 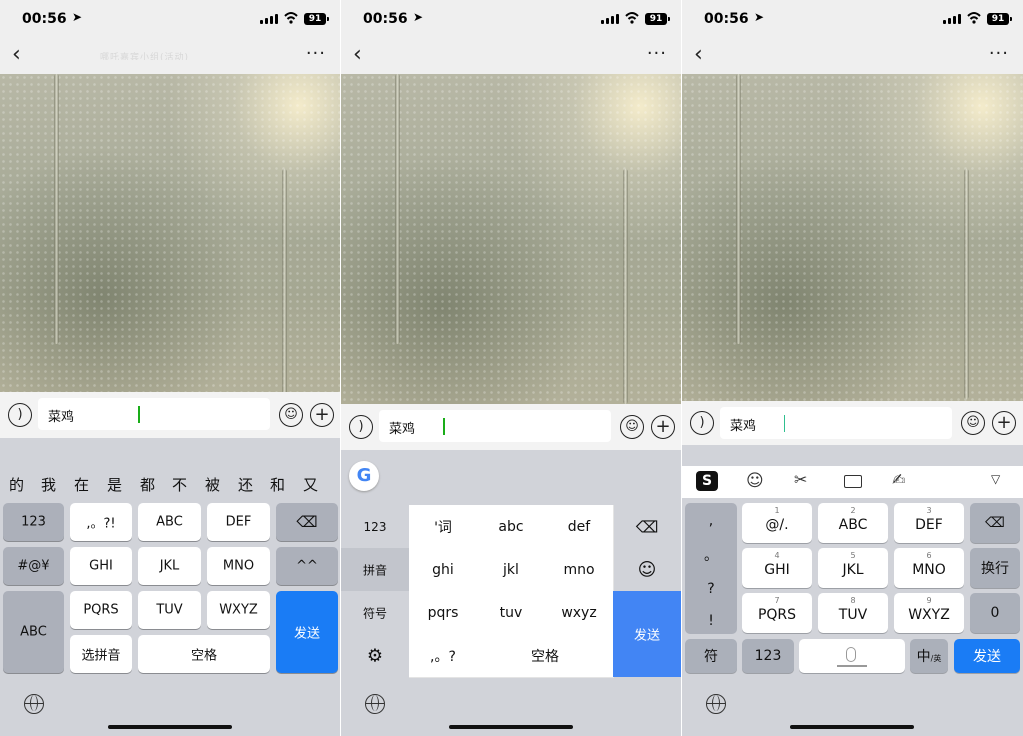 I want to click on key-jkl: jkl, so click(x=511, y=570).